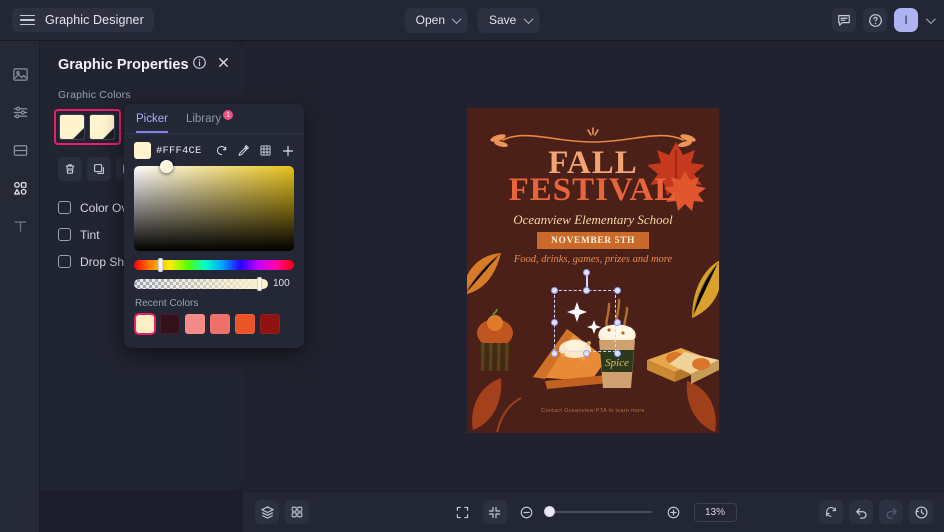  Describe the element at coordinates (179, 151) in the screenshot. I see `hex-input: #FFF4CE` at that location.